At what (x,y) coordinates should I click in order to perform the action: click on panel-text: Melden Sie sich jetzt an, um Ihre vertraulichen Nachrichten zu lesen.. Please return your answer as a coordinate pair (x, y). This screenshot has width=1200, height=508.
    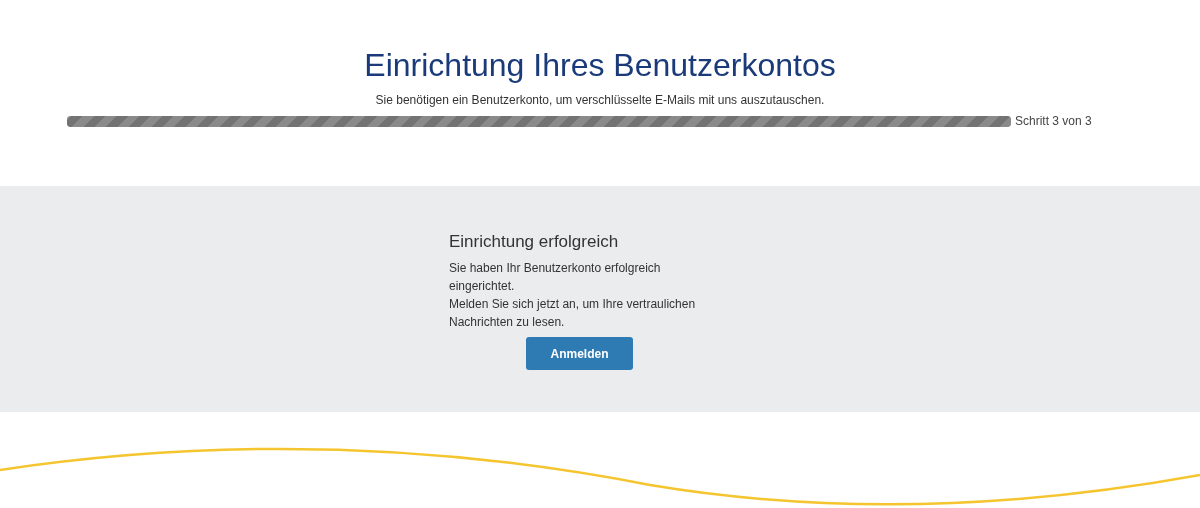
    Looking at the image, I should click on (573, 313).